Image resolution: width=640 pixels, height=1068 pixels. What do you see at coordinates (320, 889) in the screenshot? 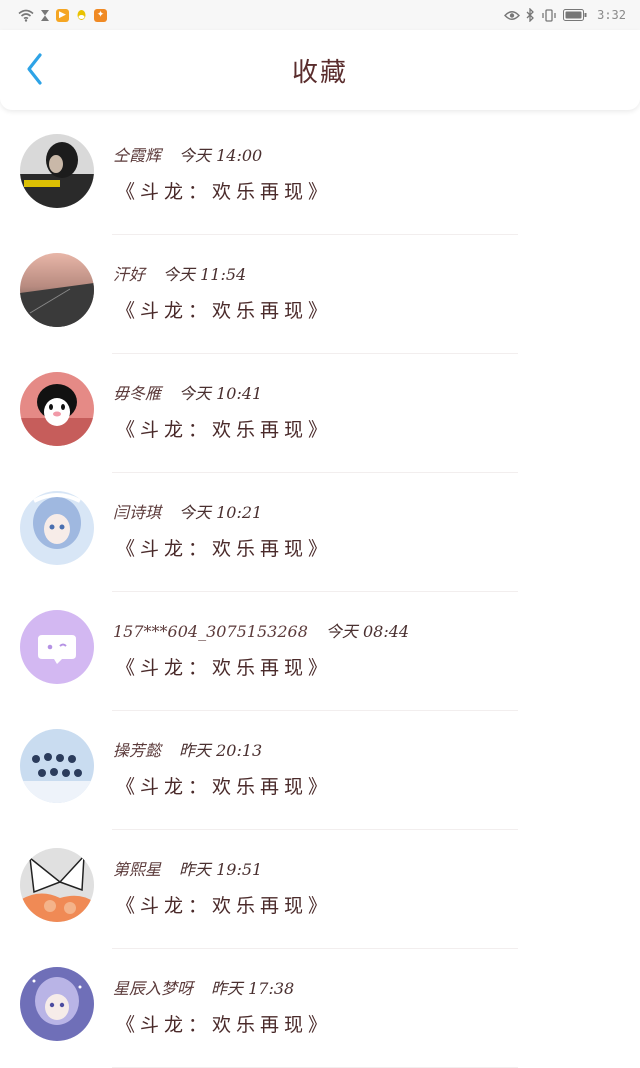
I see `list-item: 第熙星 昨天 19:51 《斗龙：欢乐再现》` at bounding box center [320, 889].